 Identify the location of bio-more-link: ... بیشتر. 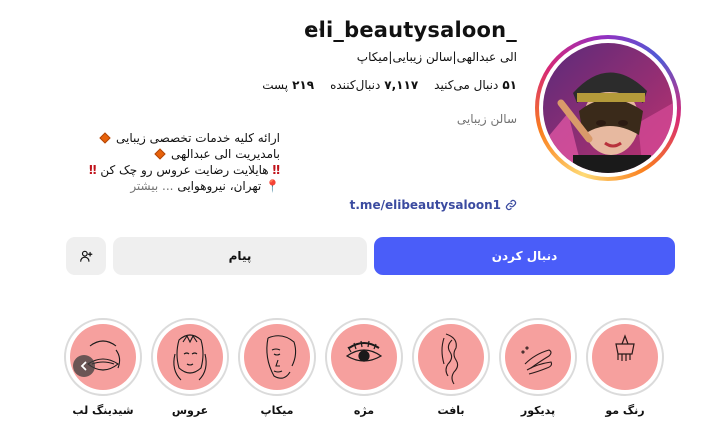
(151, 186).